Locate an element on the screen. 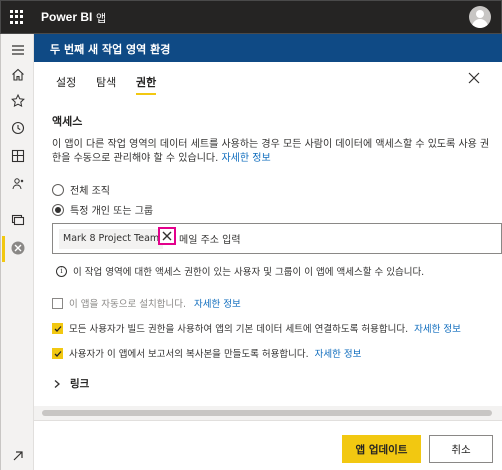 The width and height of the screenshot is (502, 470). brand-title: Power BI is located at coordinates (66, 17).